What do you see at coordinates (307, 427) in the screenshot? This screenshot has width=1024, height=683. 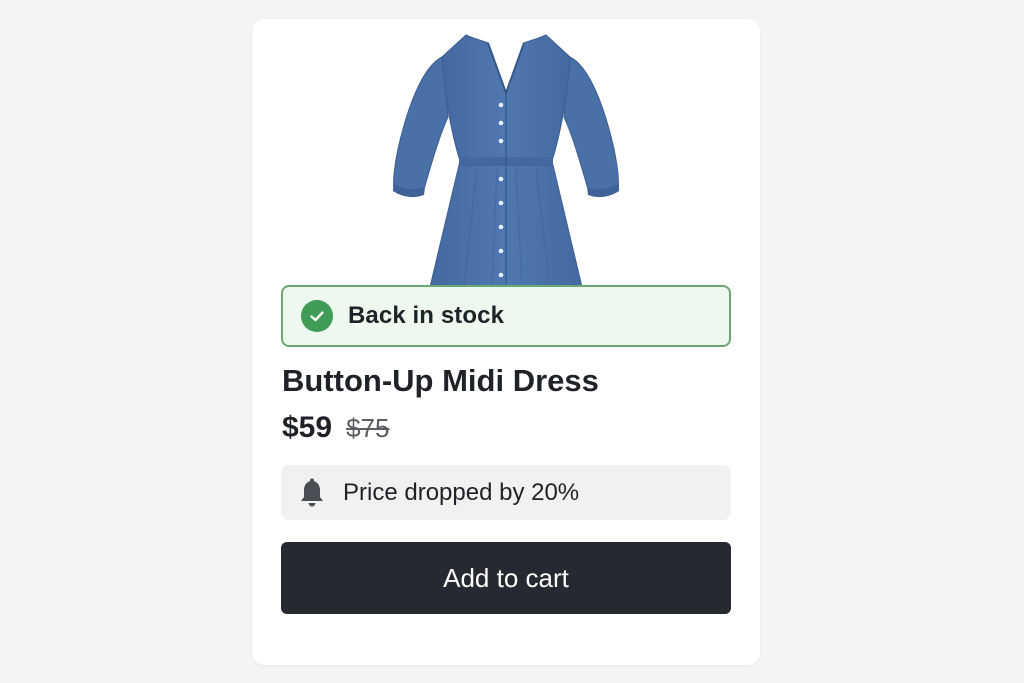 I see `current-price: $59` at bounding box center [307, 427].